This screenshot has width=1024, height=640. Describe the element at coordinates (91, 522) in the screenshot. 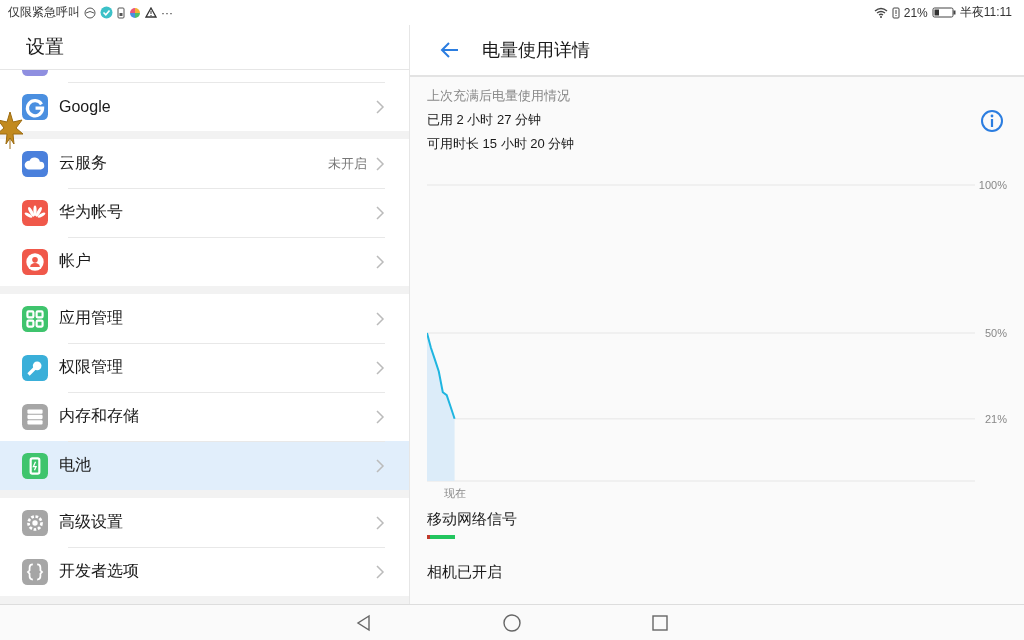

I see `settings-item-label: 高级设置` at that location.